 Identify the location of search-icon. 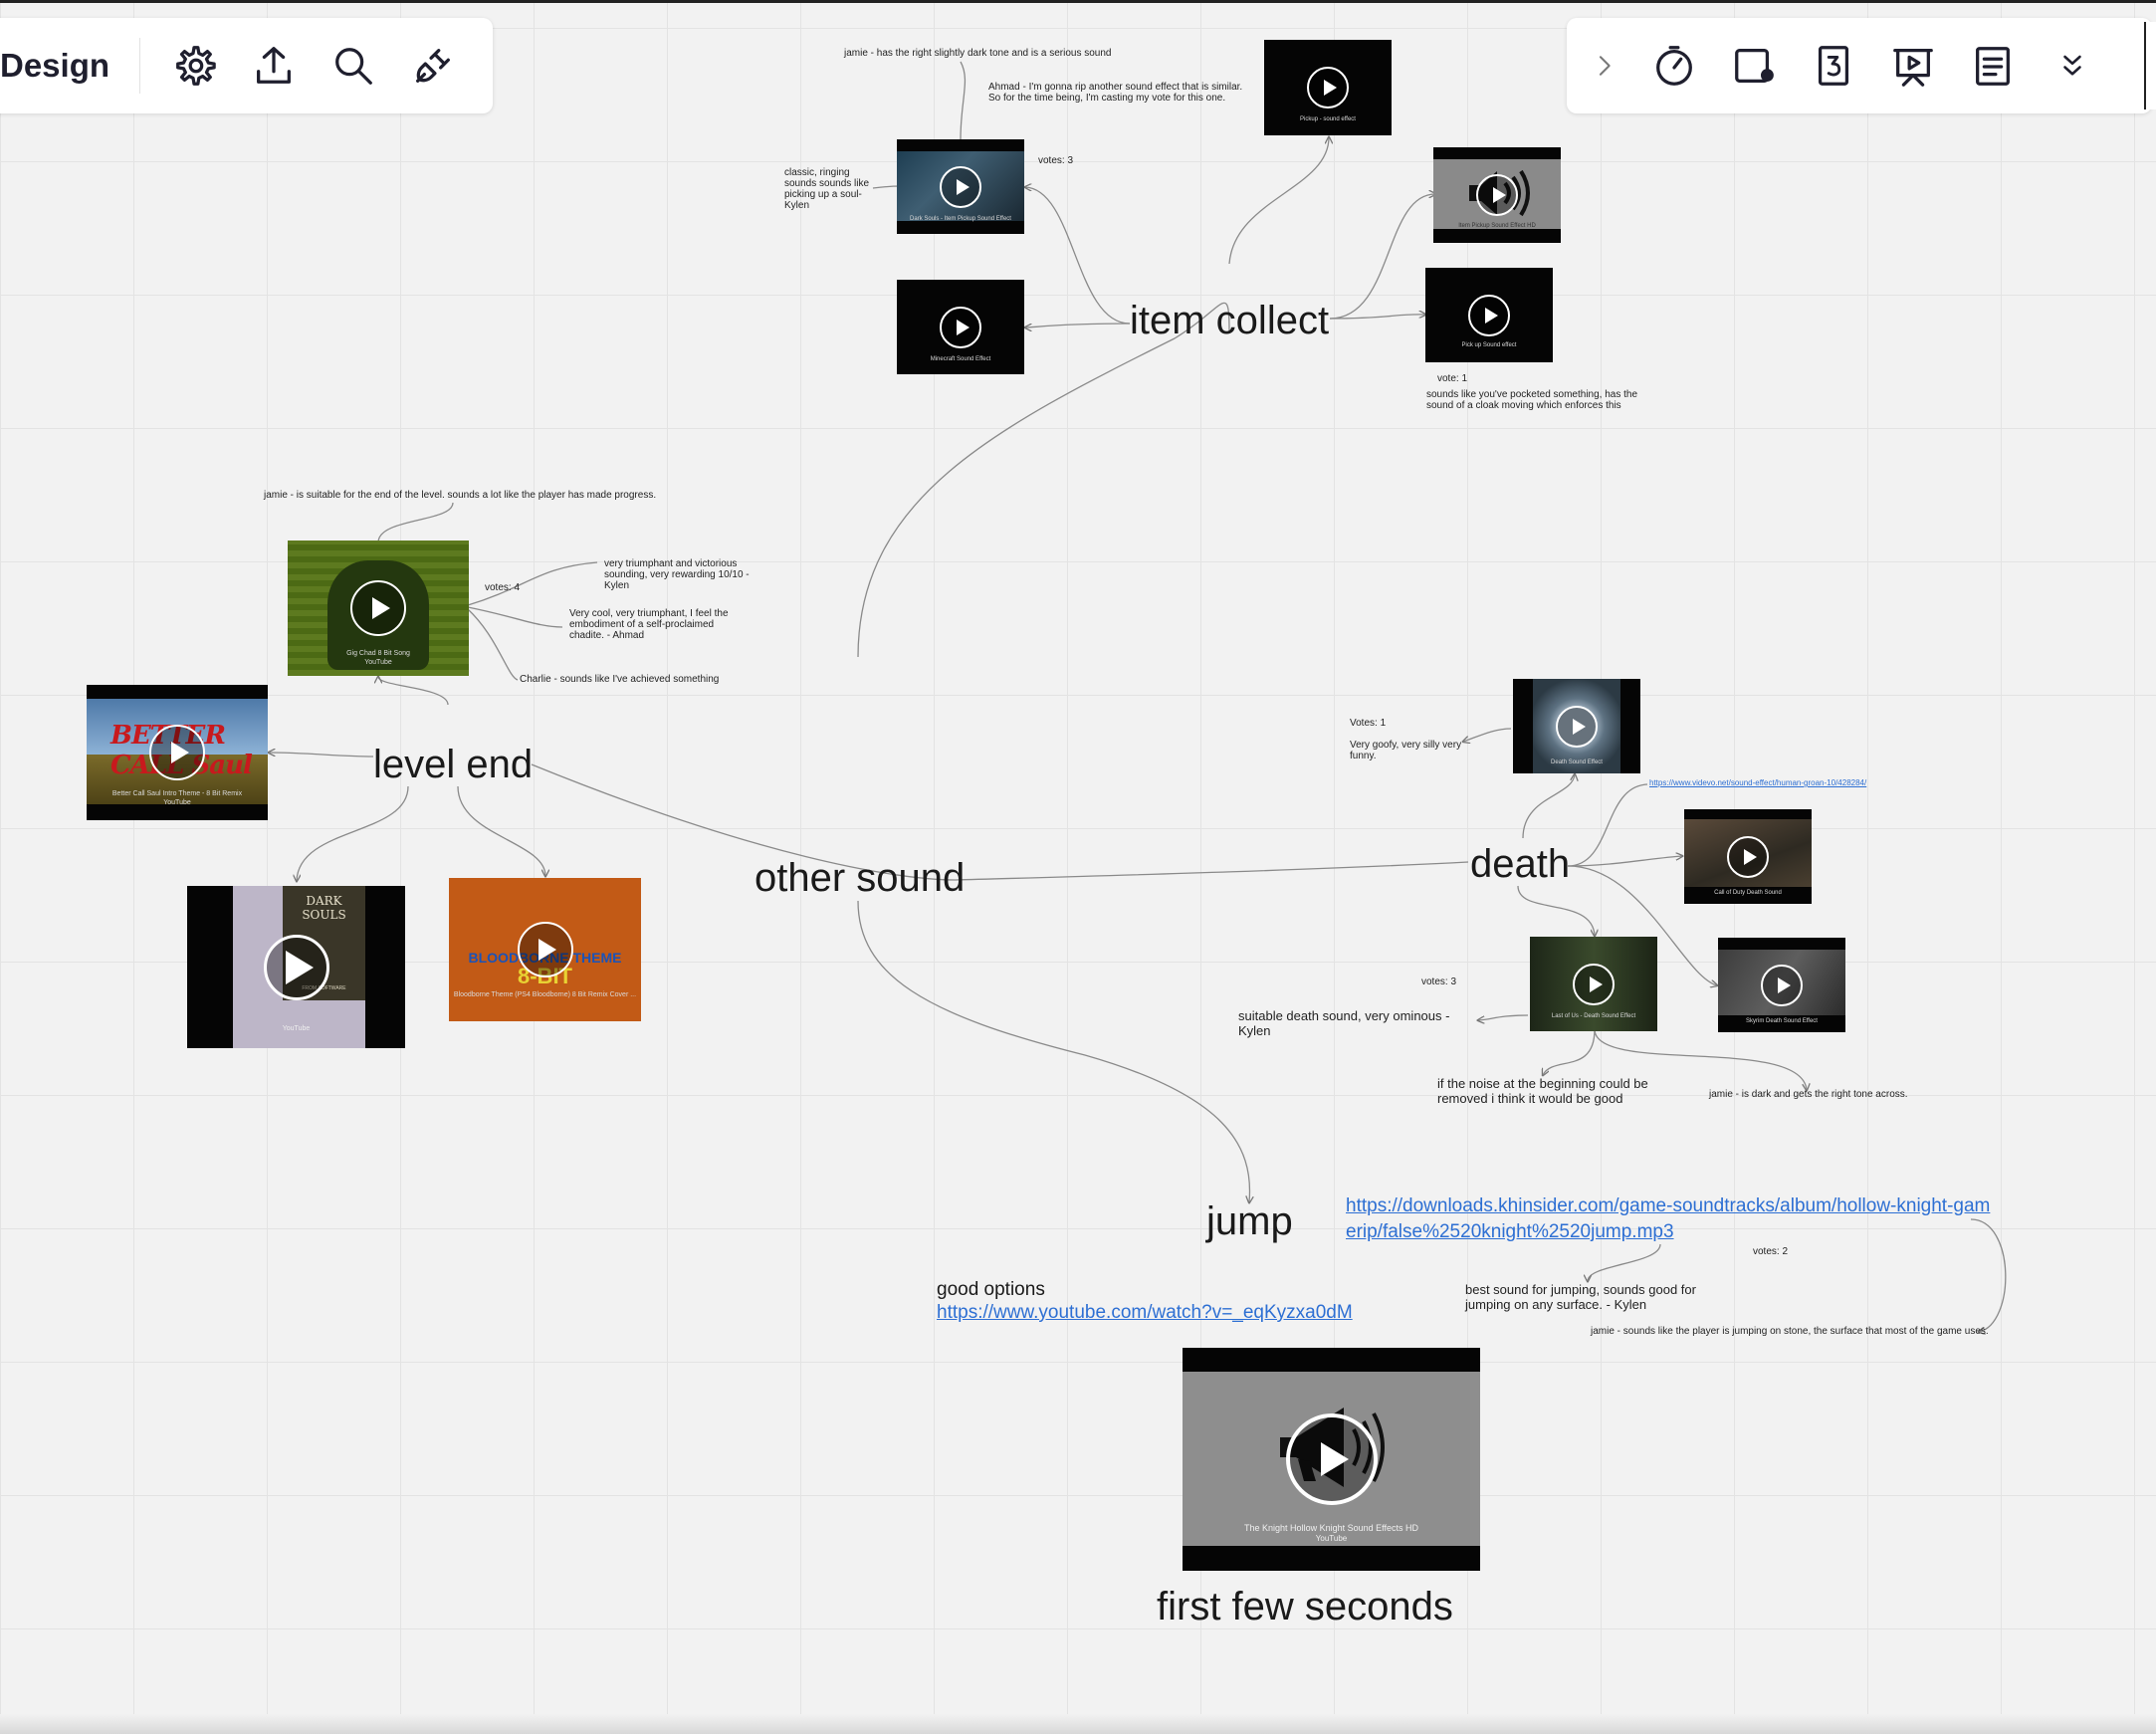
(353, 66).